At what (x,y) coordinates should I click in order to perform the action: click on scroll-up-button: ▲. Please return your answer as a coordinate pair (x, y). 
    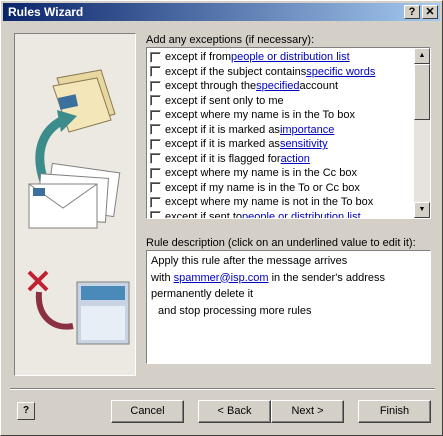
    Looking at the image, I should click on (422, 56).